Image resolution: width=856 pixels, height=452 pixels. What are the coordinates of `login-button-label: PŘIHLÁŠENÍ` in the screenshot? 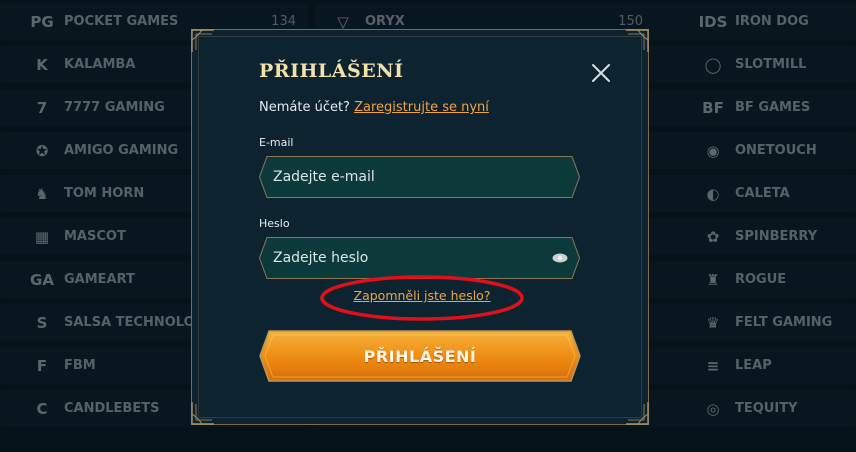 It's located at (420, 356).